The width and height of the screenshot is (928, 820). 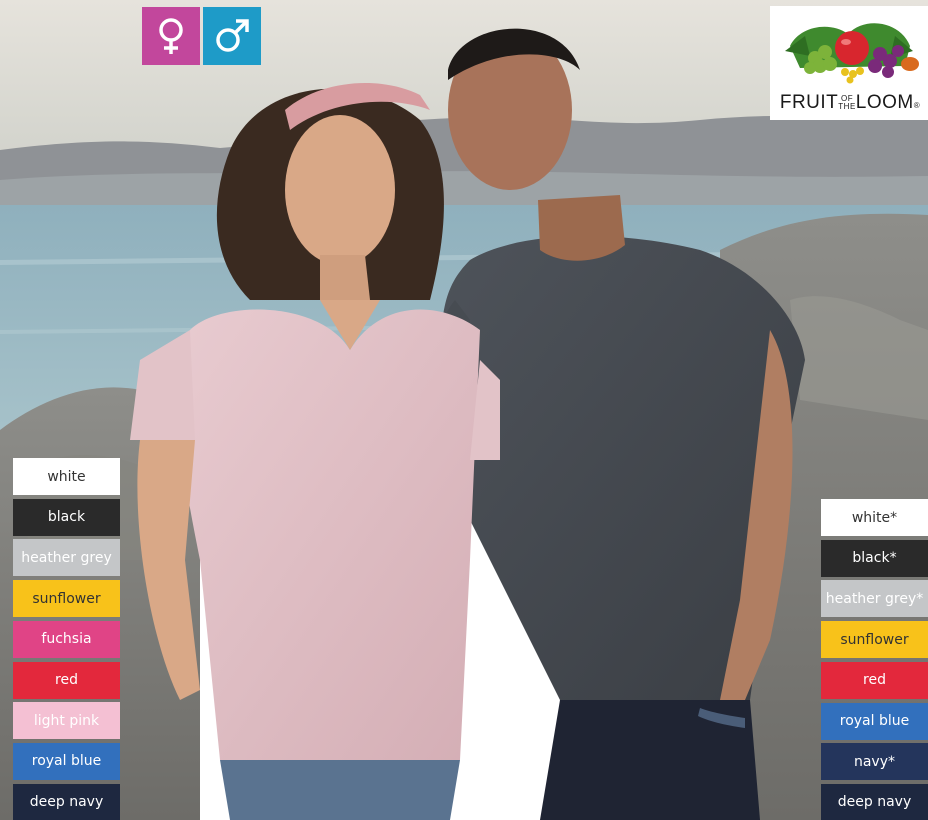 What do you see at coordinates (66, 517) in the screenshot?
I see `color-swatch-black: black` at bounding box center [66, 517].